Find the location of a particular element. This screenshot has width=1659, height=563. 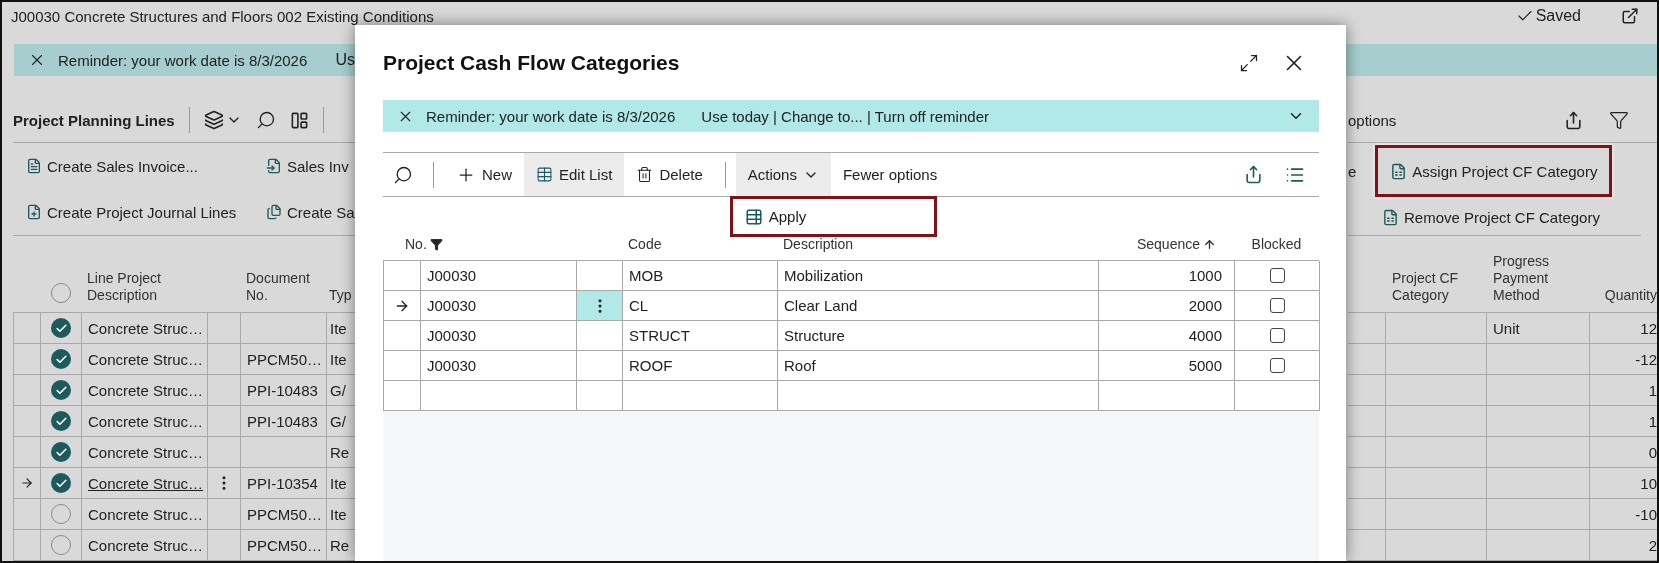

table-cell: Unit is located at coordinates (1538, 328).